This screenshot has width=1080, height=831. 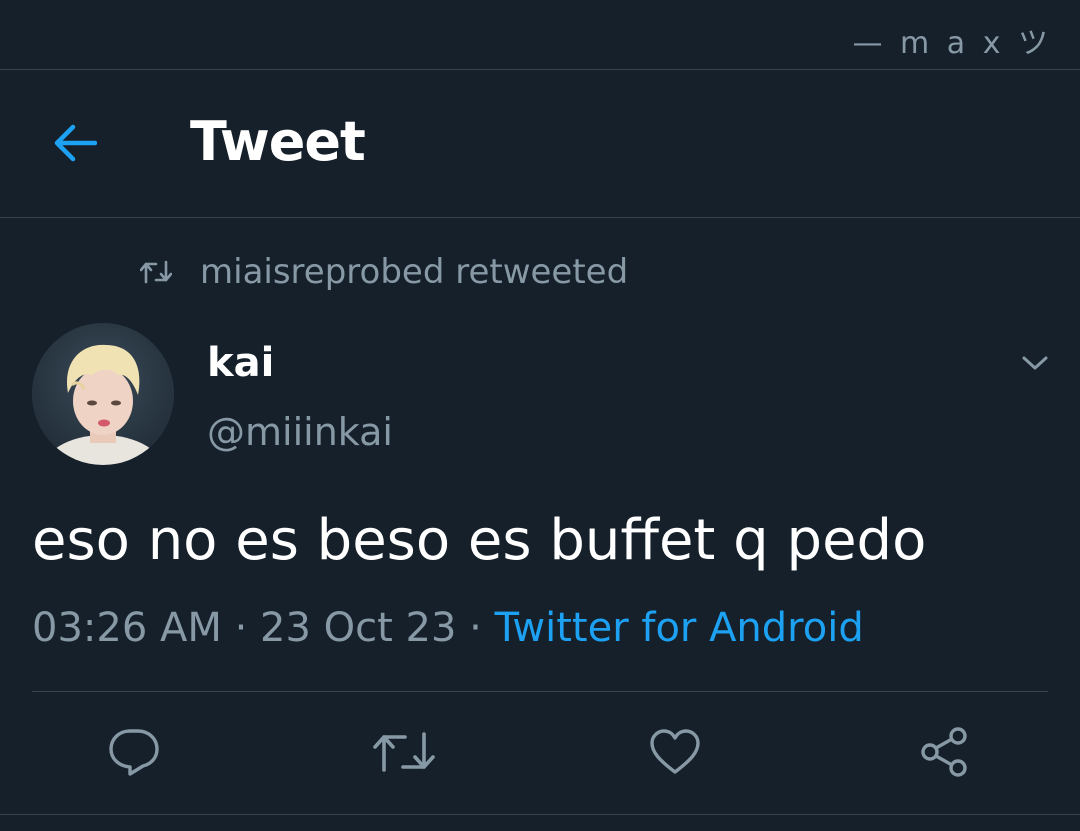 I want to click on avatar-image, so click(x=103, y=394).